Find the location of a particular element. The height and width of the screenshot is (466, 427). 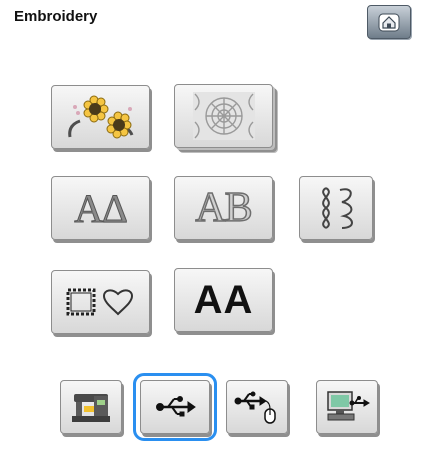

monogram-font-button is located at coordinates (336, 208).